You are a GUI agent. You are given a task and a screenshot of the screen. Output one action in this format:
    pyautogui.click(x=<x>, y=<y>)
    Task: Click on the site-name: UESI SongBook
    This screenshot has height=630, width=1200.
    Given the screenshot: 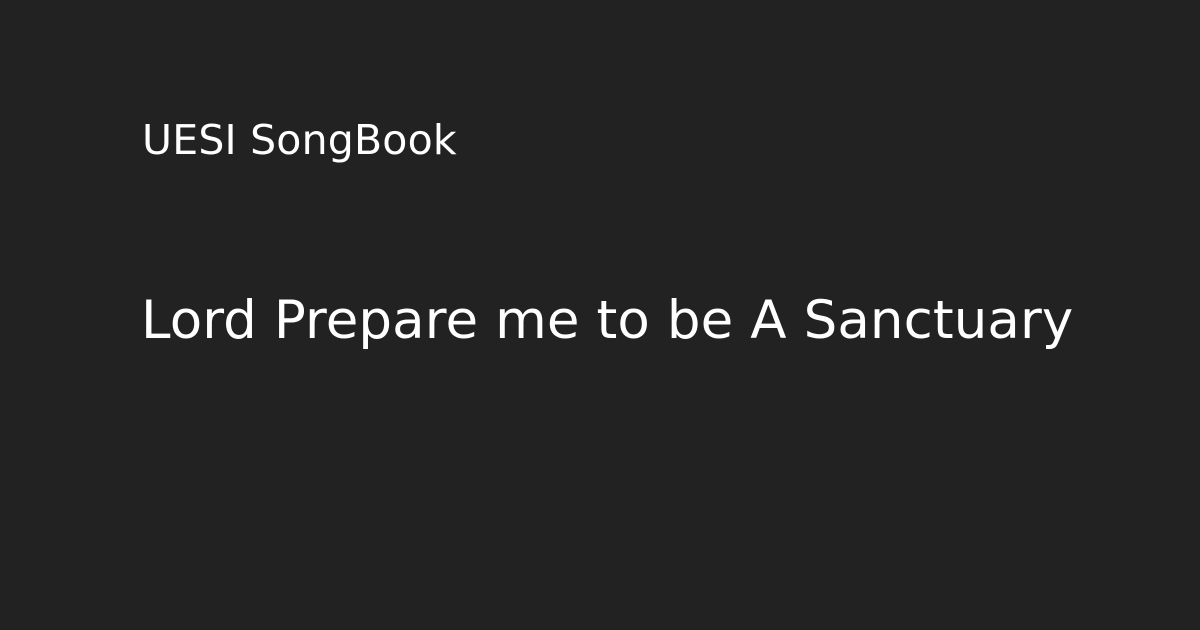 What is the action you would take?
    pyautogui.click(x=299, y=140)
    